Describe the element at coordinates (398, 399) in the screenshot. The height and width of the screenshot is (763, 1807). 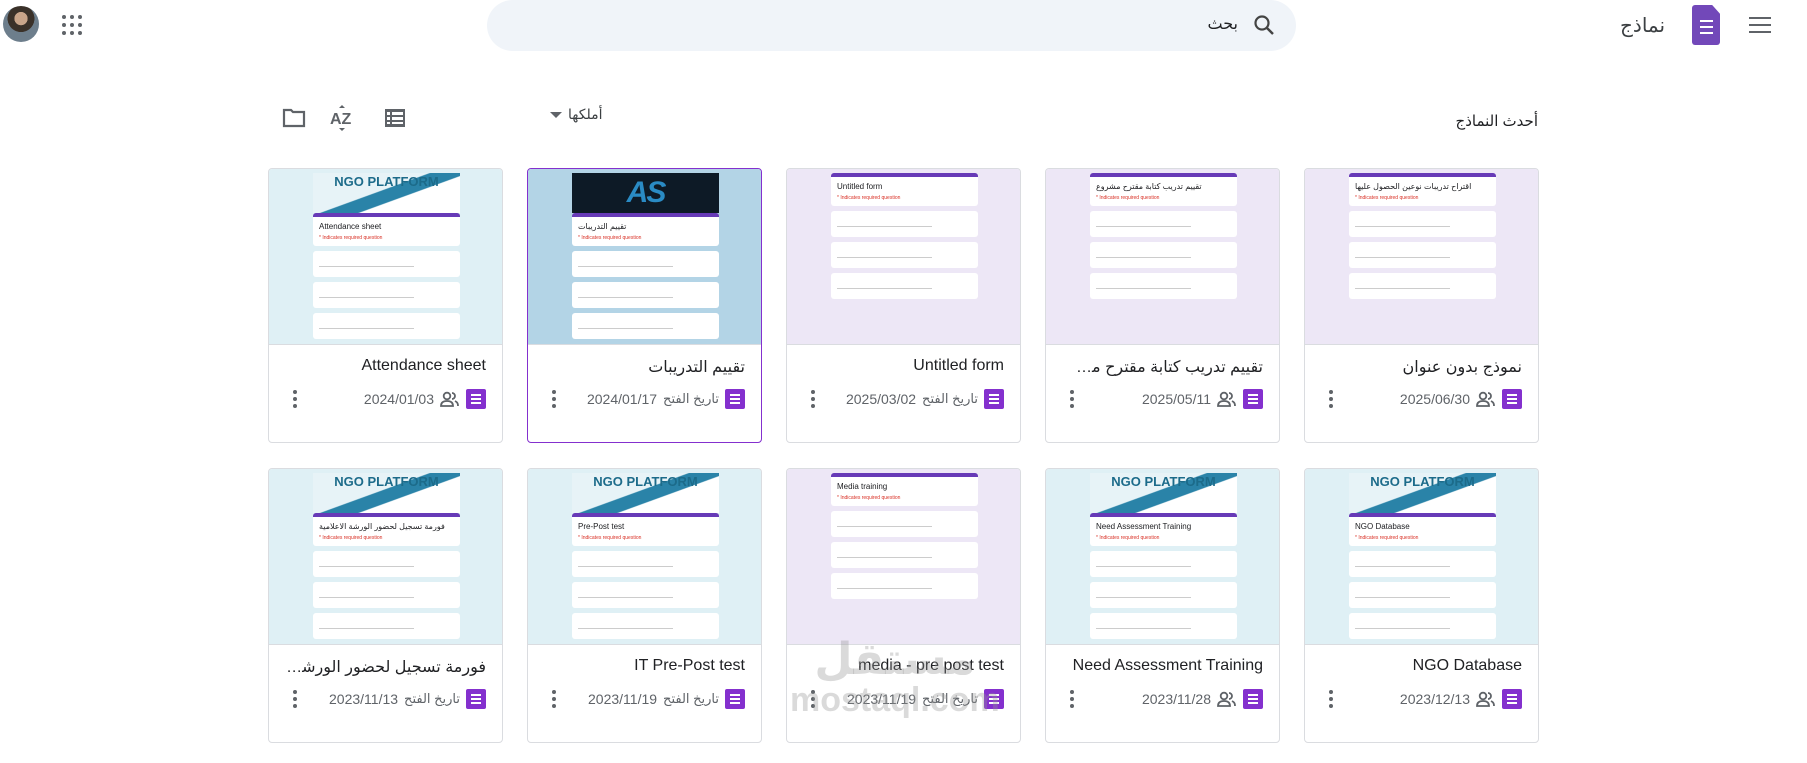
I see `form-date: 2024/01/03` at that location.